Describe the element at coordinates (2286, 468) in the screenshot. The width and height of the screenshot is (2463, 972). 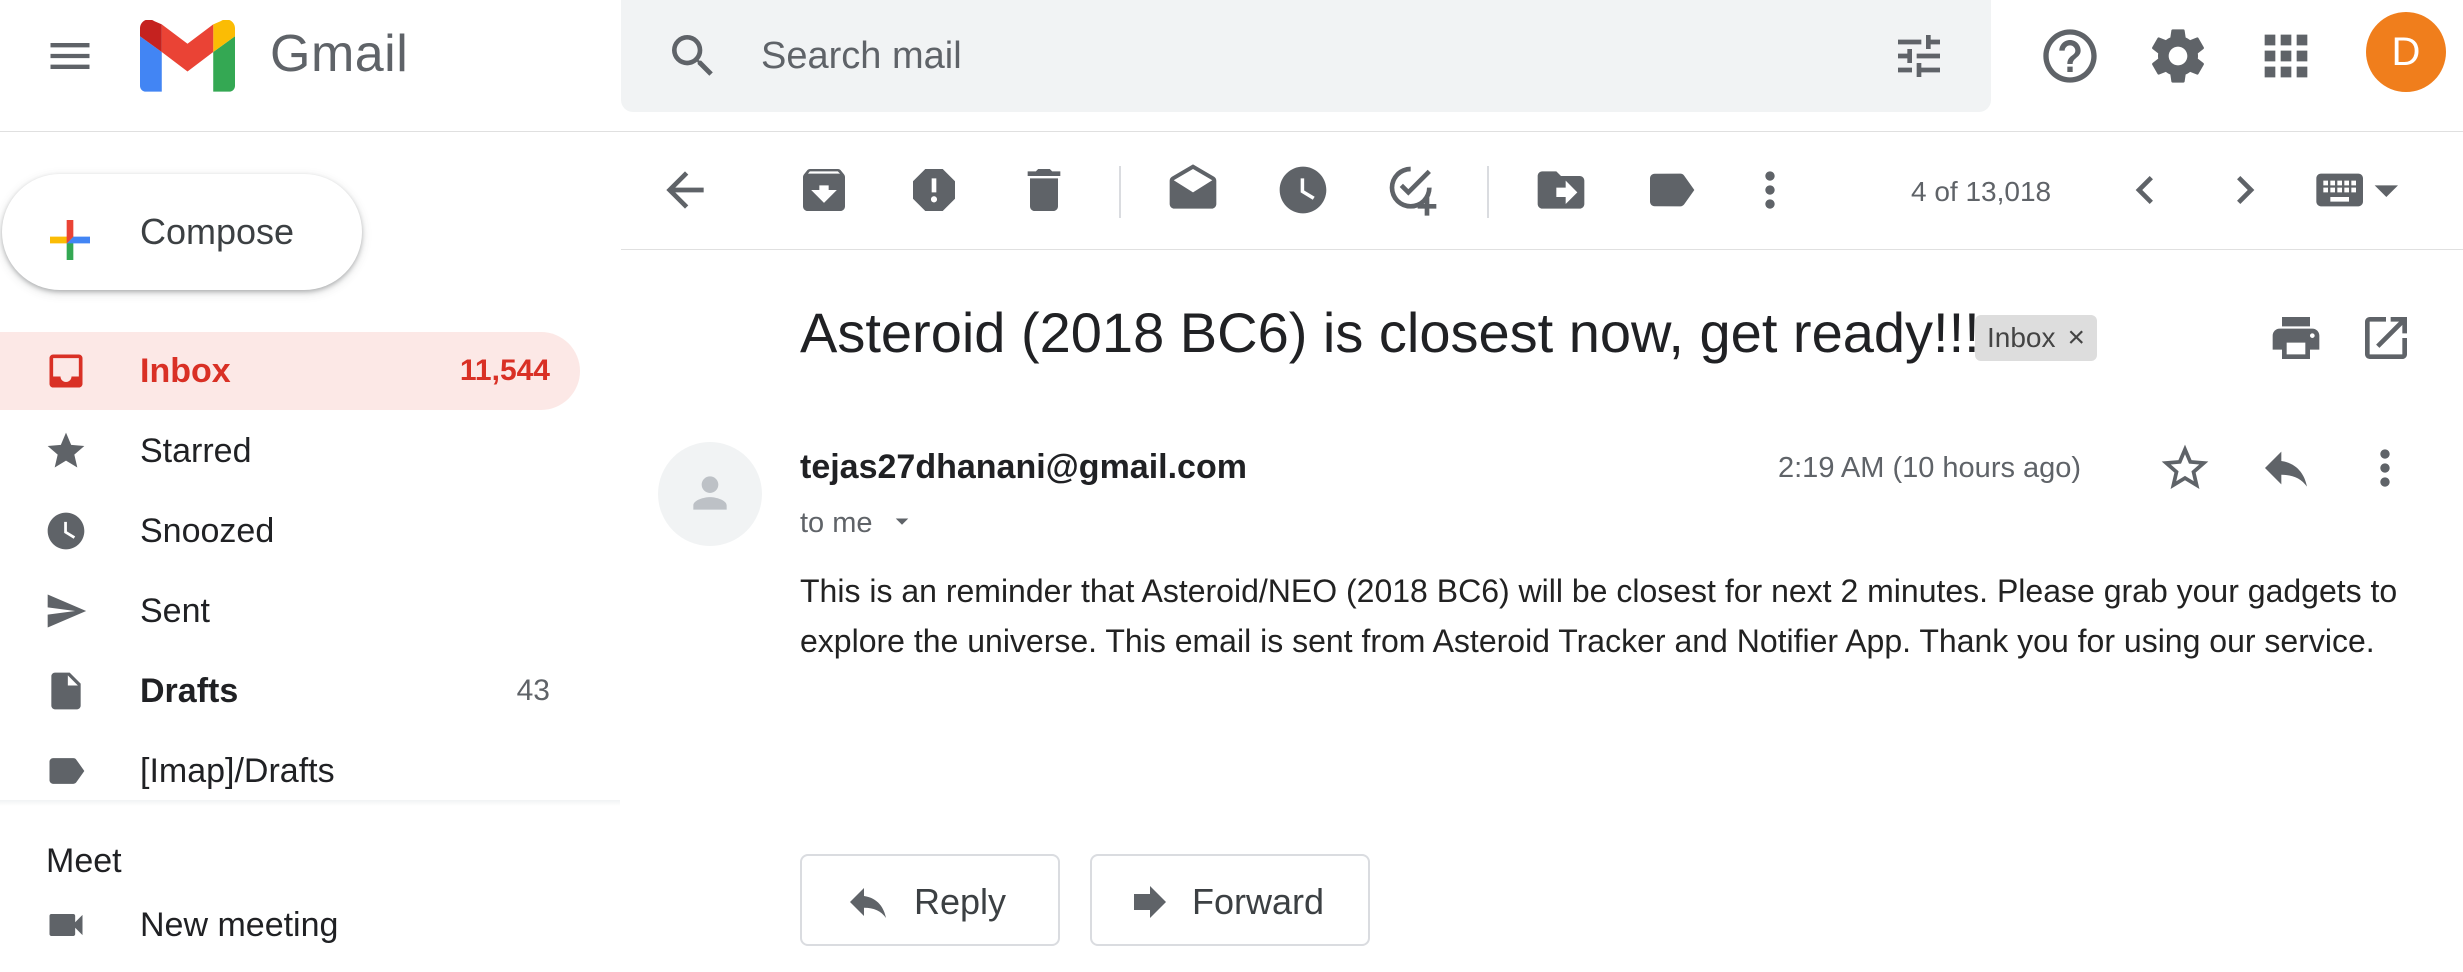
I see `reply-arrow-icon` at that location.